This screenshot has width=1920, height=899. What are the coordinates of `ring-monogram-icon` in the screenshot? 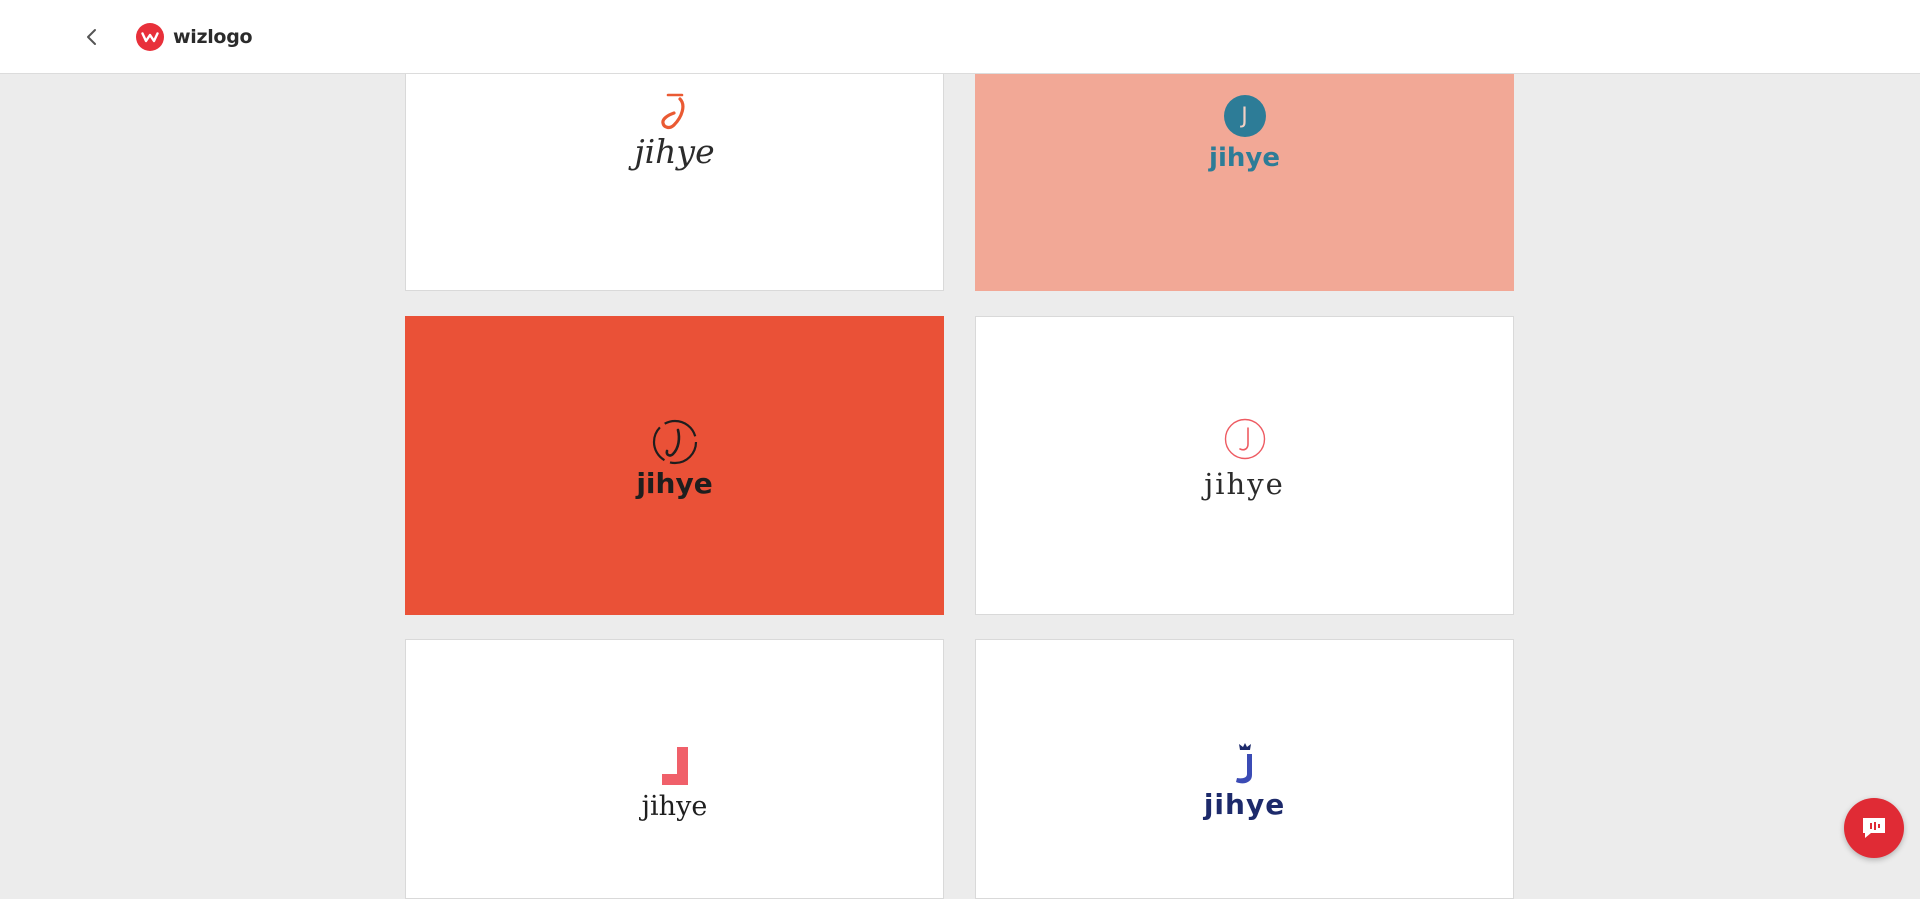 It's located at (674, 442).